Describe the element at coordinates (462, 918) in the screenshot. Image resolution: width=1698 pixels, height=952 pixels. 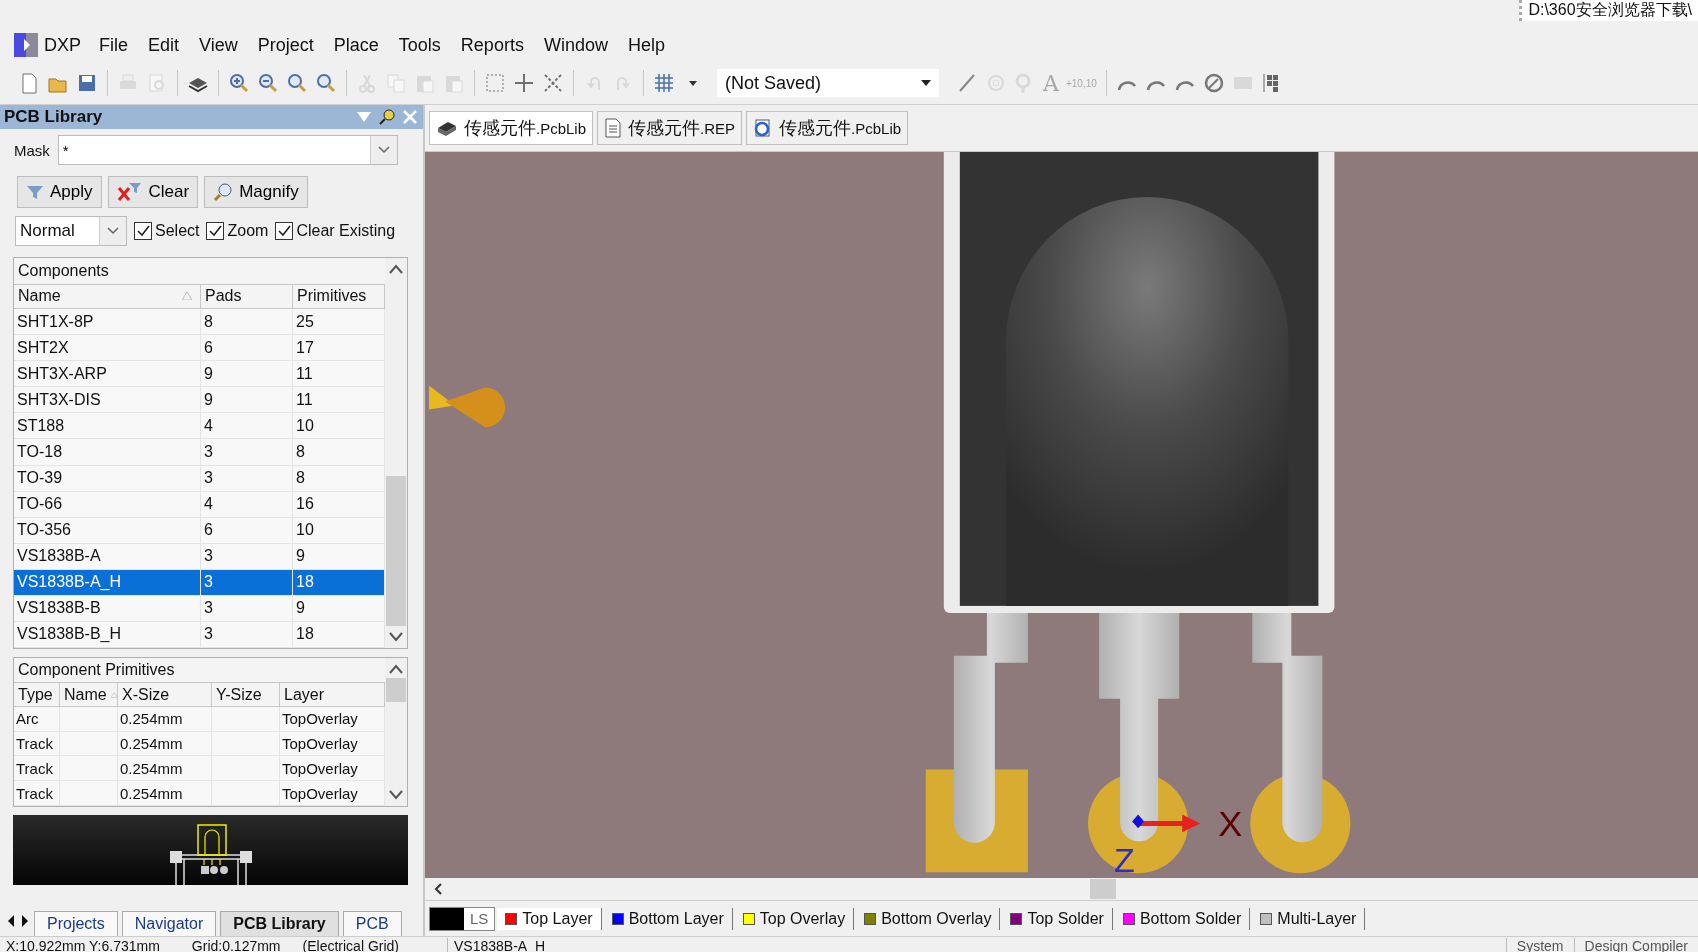
I see `current-layer-indicator: LS` at that location.